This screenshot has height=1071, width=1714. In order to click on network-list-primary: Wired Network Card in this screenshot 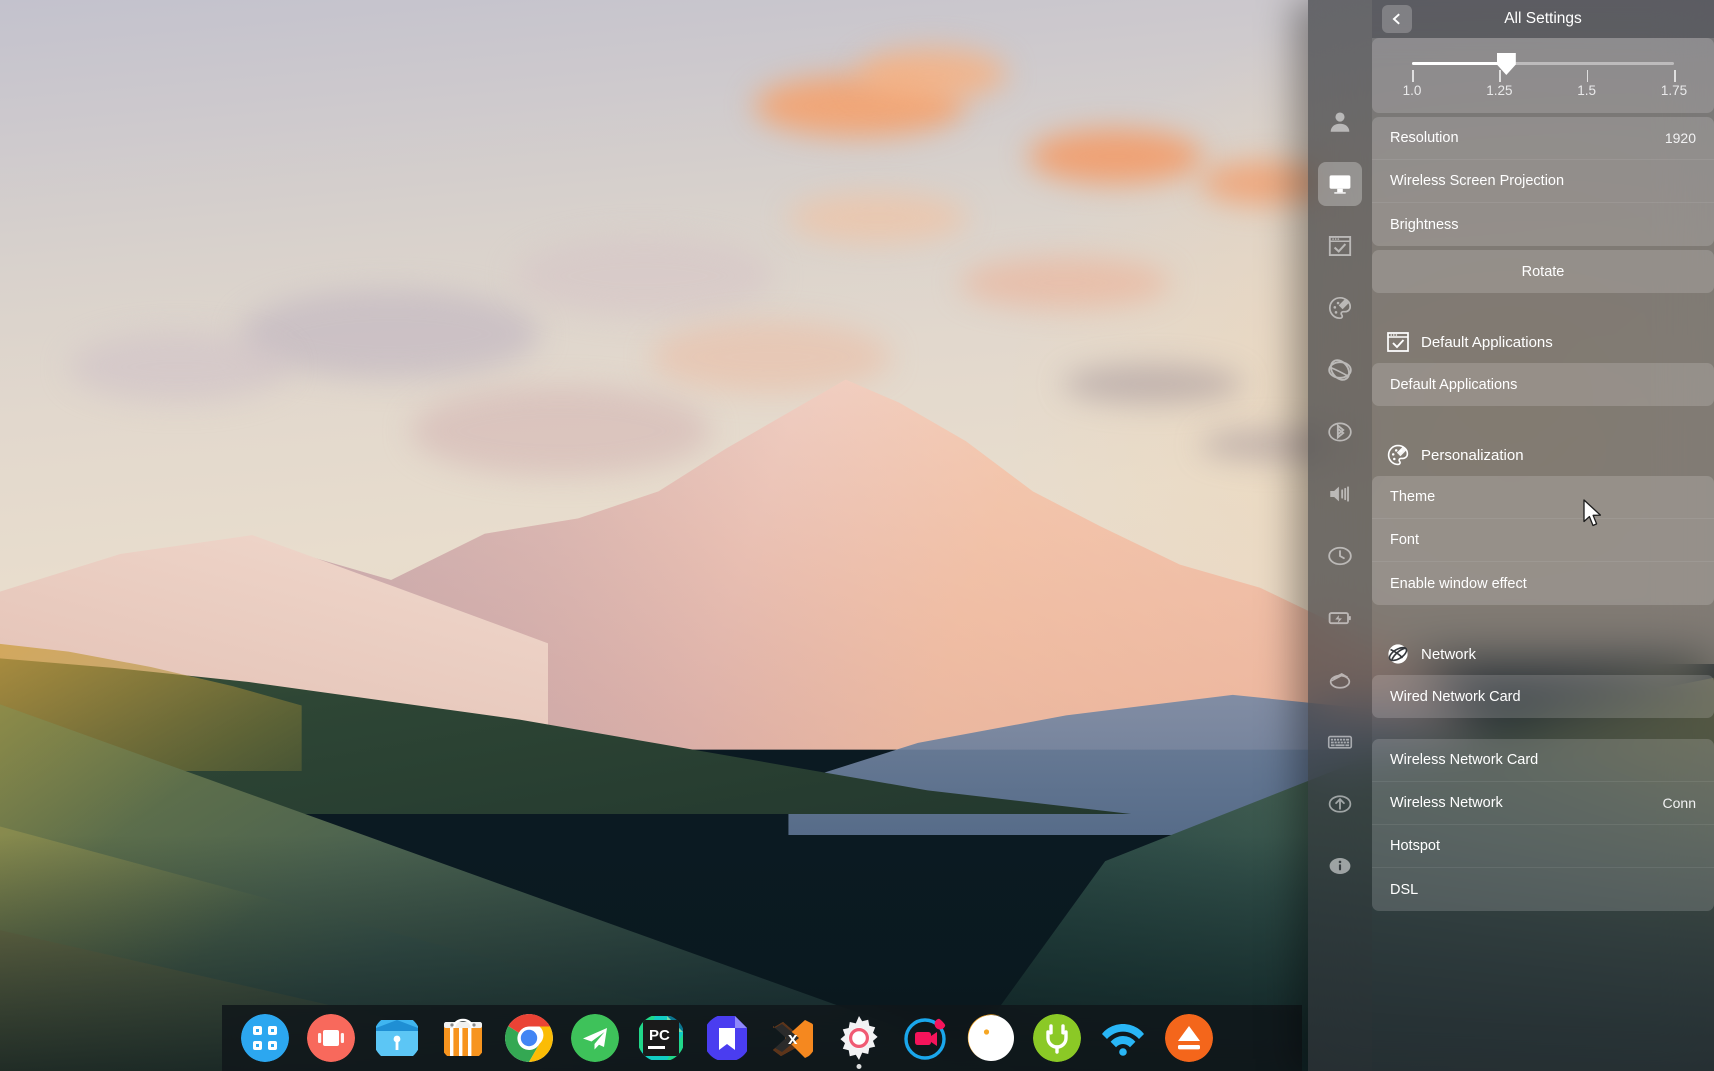, I will do `click(1543, 696)`.